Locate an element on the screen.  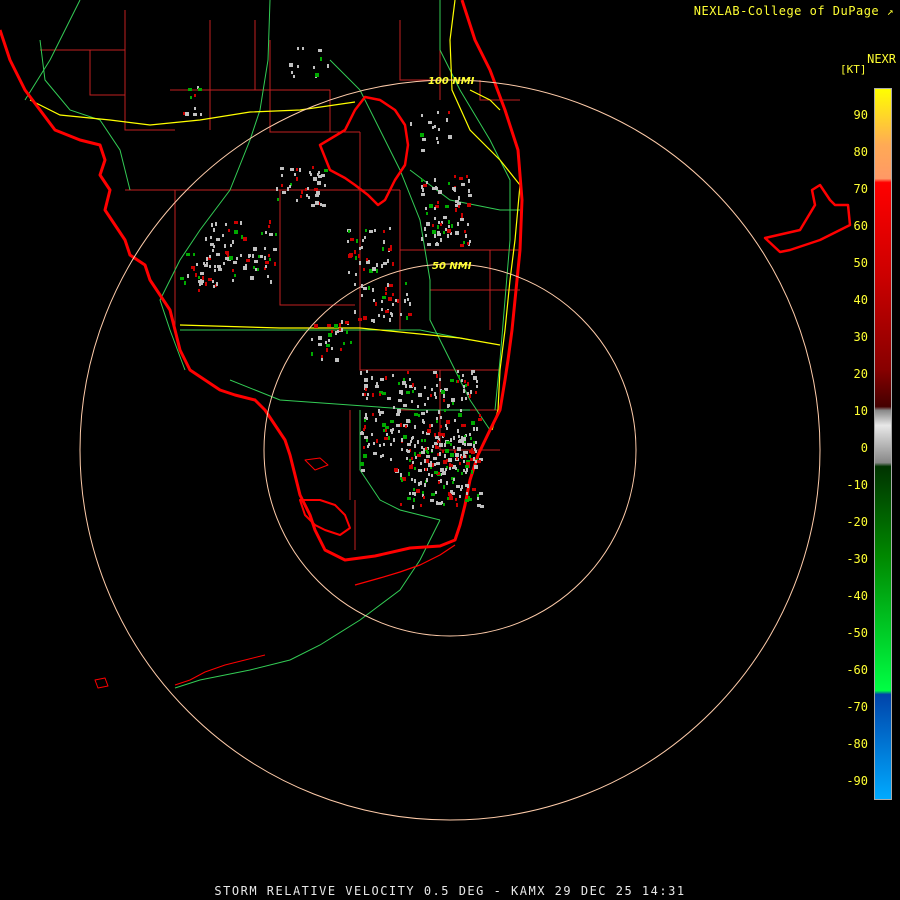
credit-label: NEXLAB-College of DuPage ↗ is located at coordinates (794, 11).